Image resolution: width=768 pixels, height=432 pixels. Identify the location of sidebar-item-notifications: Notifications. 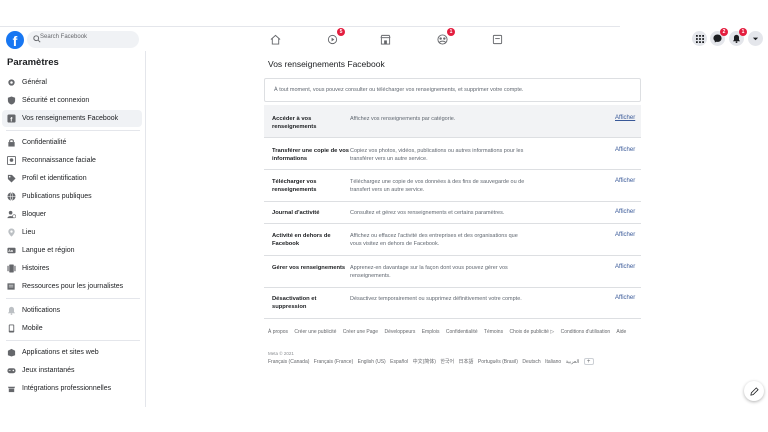
(72, 310).